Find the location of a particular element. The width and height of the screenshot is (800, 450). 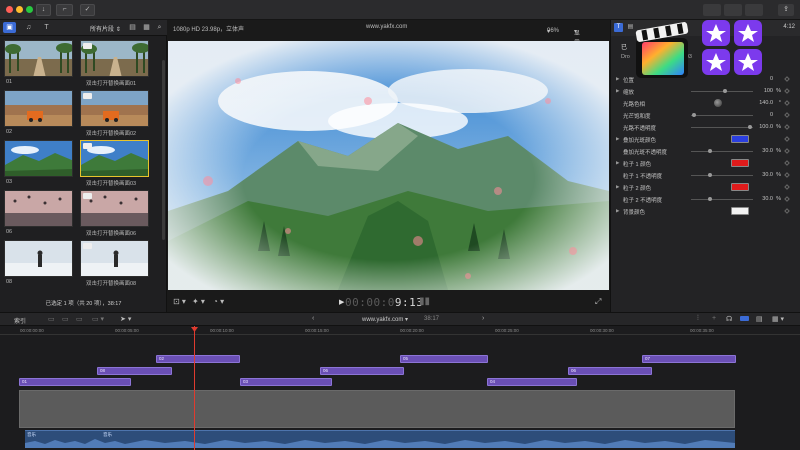

title-clip: 01 is located at coordinates (75, 382).